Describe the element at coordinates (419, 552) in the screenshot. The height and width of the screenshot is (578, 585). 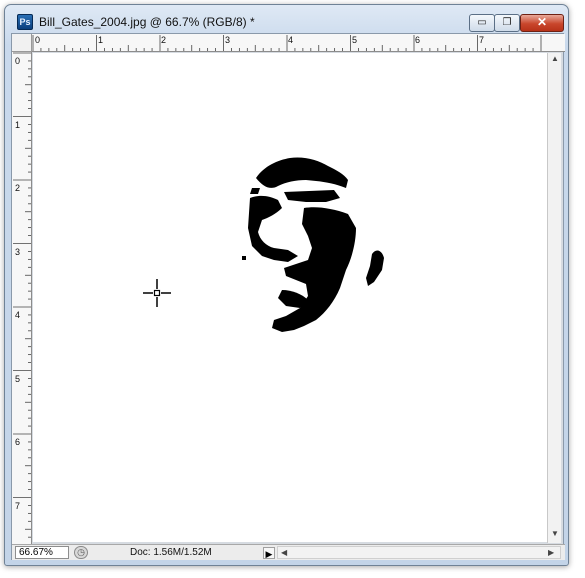
I see `horizontal-scrollbar: ◀ ▶` at that location.